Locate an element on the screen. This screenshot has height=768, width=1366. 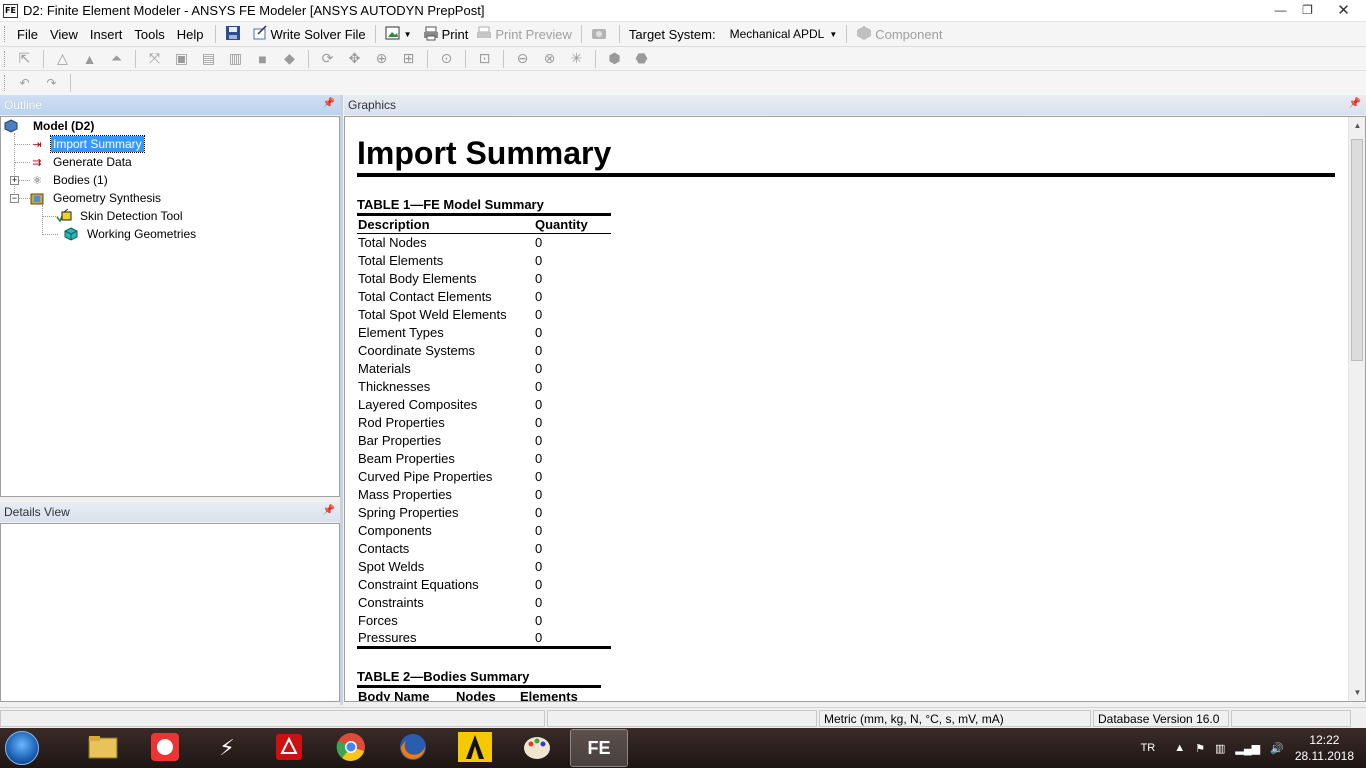
taskbar-chrome is located at coordinates (351, 748).